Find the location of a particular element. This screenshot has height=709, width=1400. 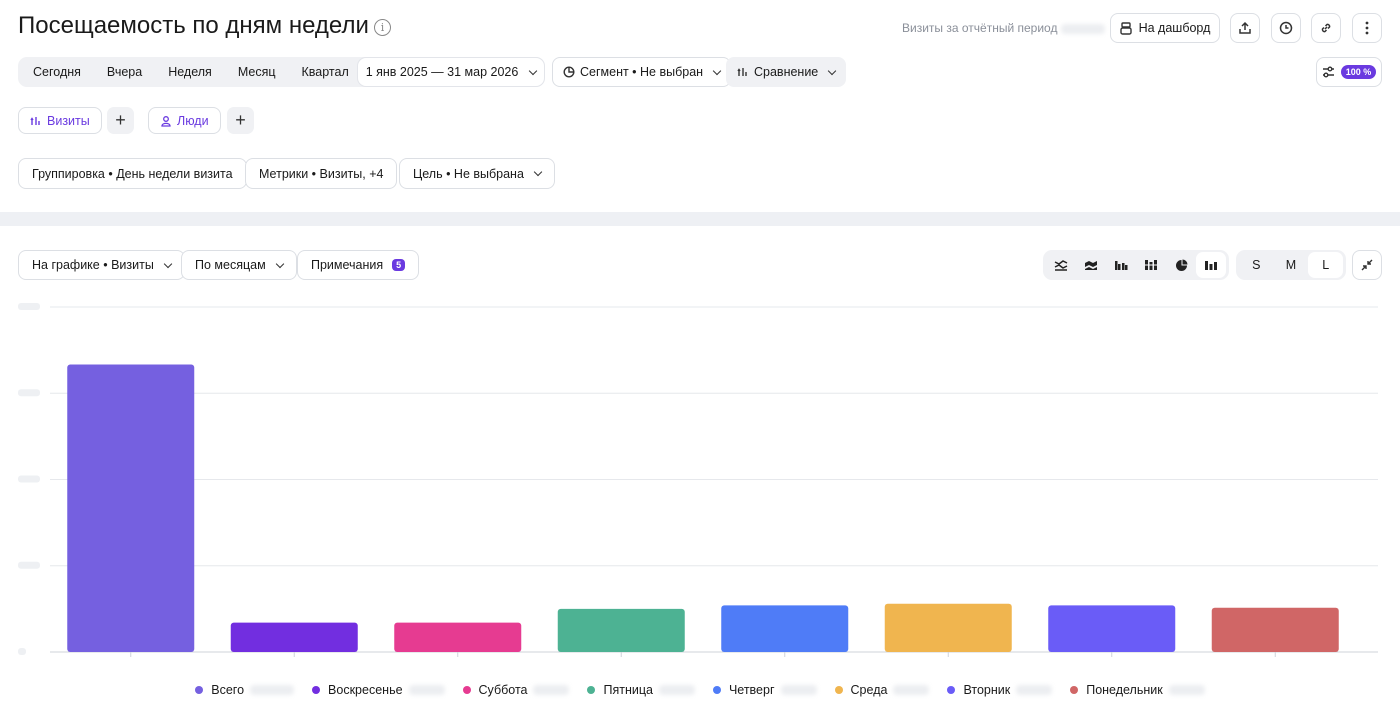

legend-item: Всего is located at coordinates (245, 690).